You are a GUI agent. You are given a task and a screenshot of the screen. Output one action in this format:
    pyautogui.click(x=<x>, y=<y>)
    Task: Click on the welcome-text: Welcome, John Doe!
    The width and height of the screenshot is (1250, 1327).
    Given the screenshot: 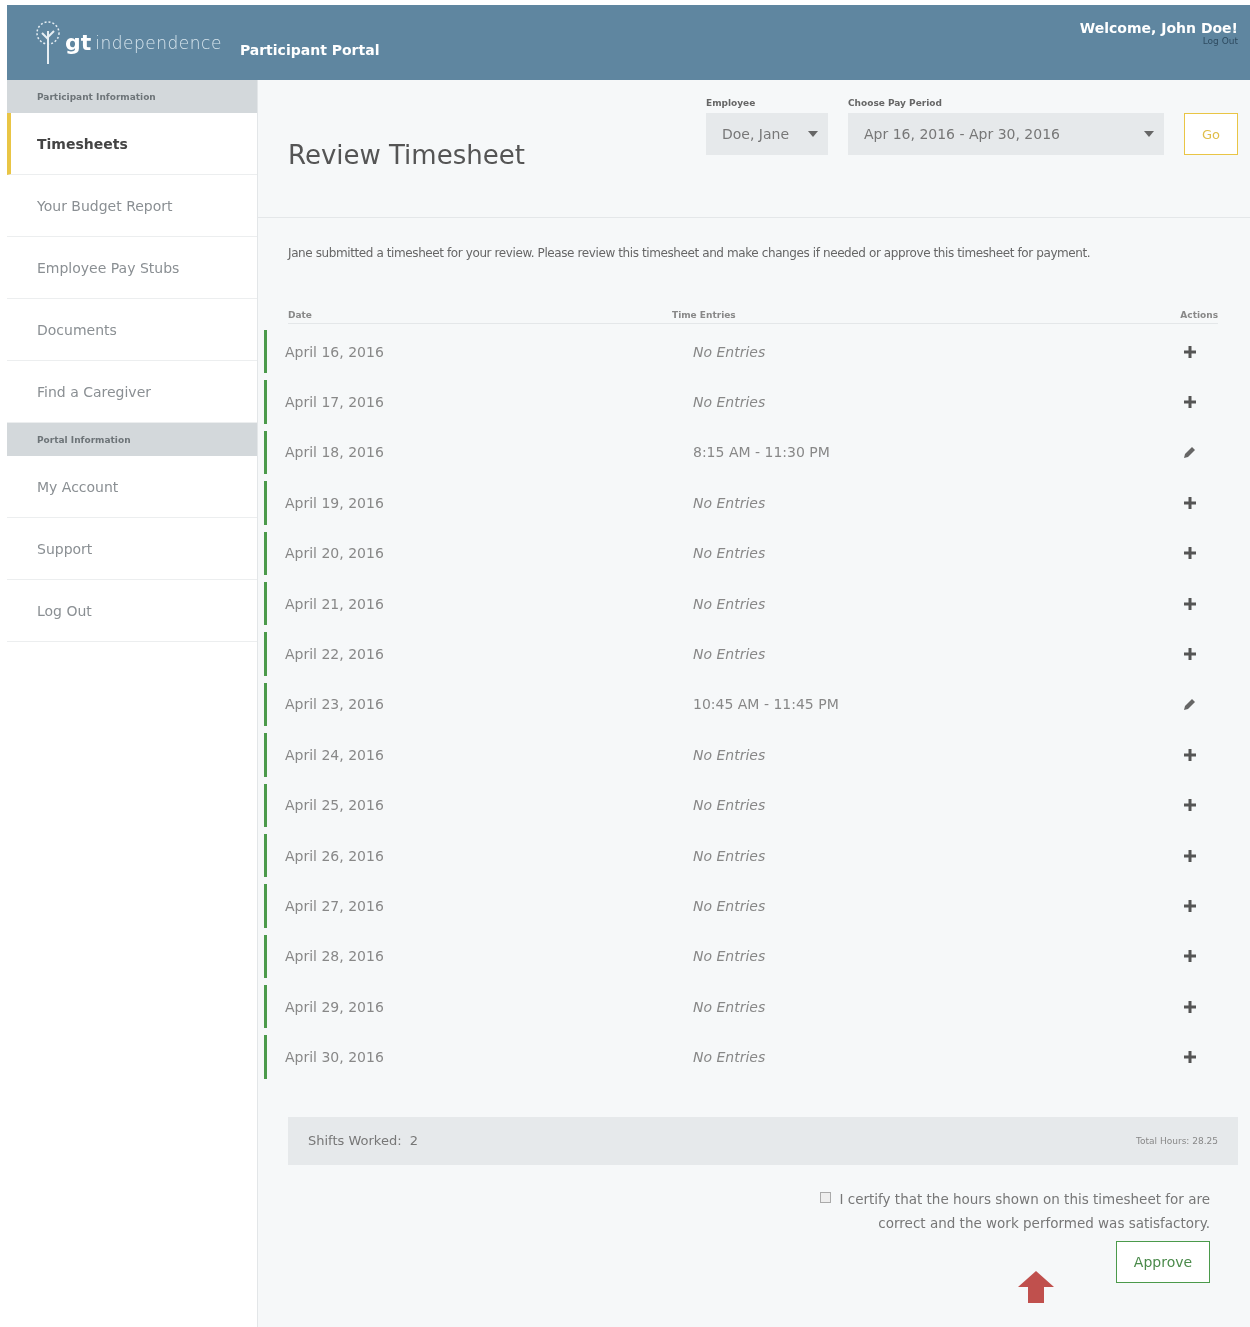 What is the action you would take?
    pyautogui.click(x=1158, y=28)
    